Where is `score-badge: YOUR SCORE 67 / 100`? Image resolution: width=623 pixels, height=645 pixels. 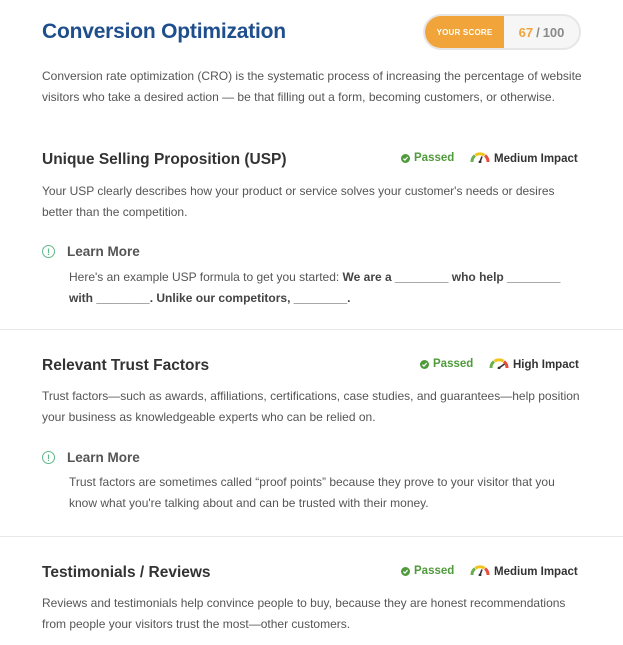
score-badge: YOUR SCORE 67 / 100 is located at coordinates (502, 32).